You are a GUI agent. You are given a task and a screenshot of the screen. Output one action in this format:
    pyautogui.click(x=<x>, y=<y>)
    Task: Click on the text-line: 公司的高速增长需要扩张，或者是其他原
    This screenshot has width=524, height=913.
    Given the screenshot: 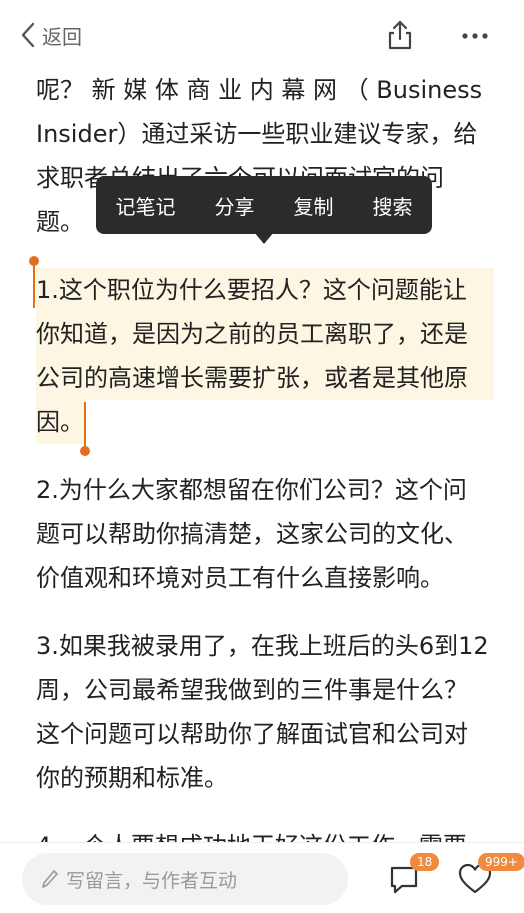 What is the action you would take?
    pyautogui.click(x=265, y=378)
    